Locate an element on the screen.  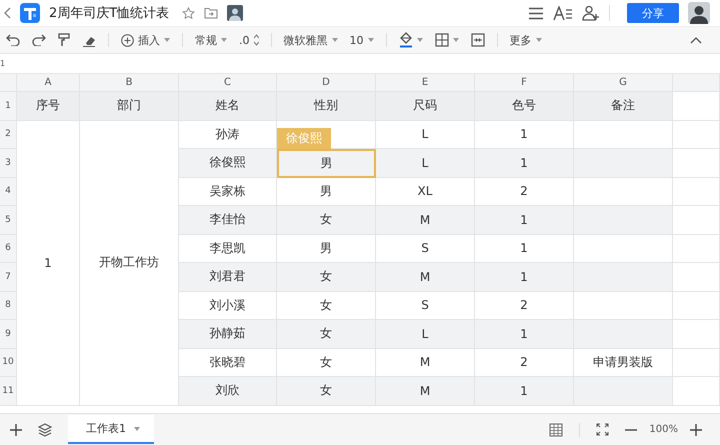
table-cell: 刘小溪 is located at coordinates (228, 306).